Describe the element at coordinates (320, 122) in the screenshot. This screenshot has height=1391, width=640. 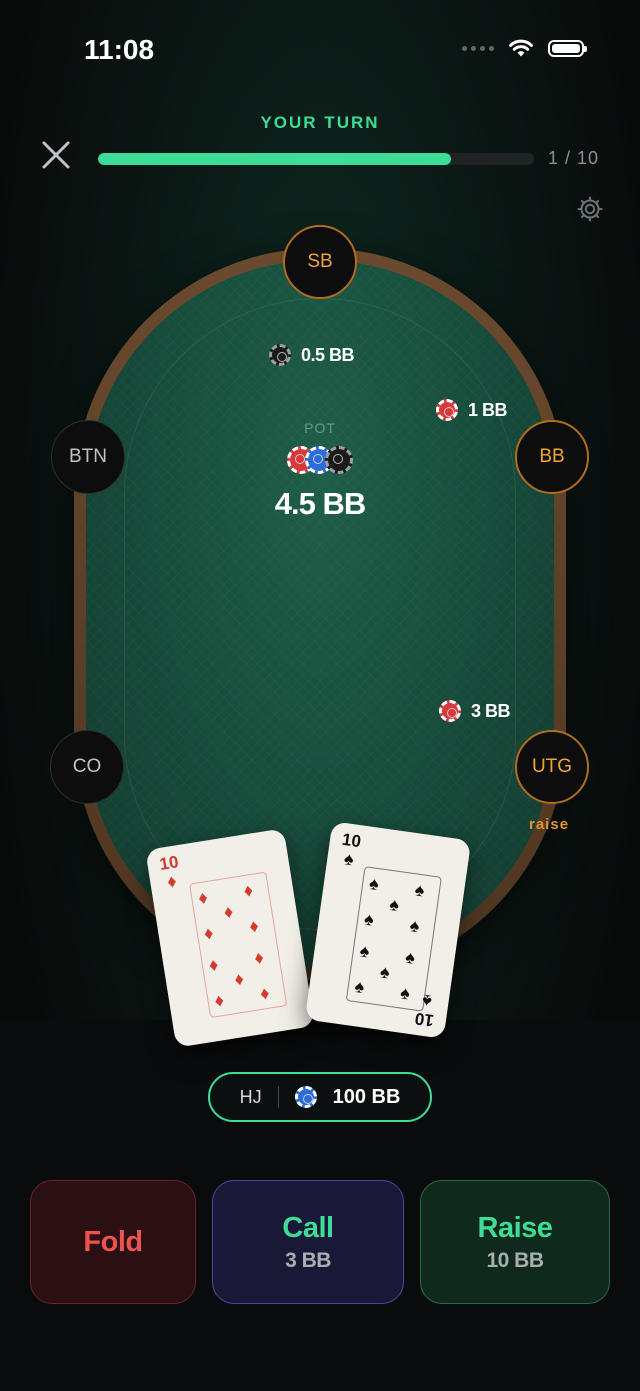
I see `turn-label: YOUR TURN` at that location.